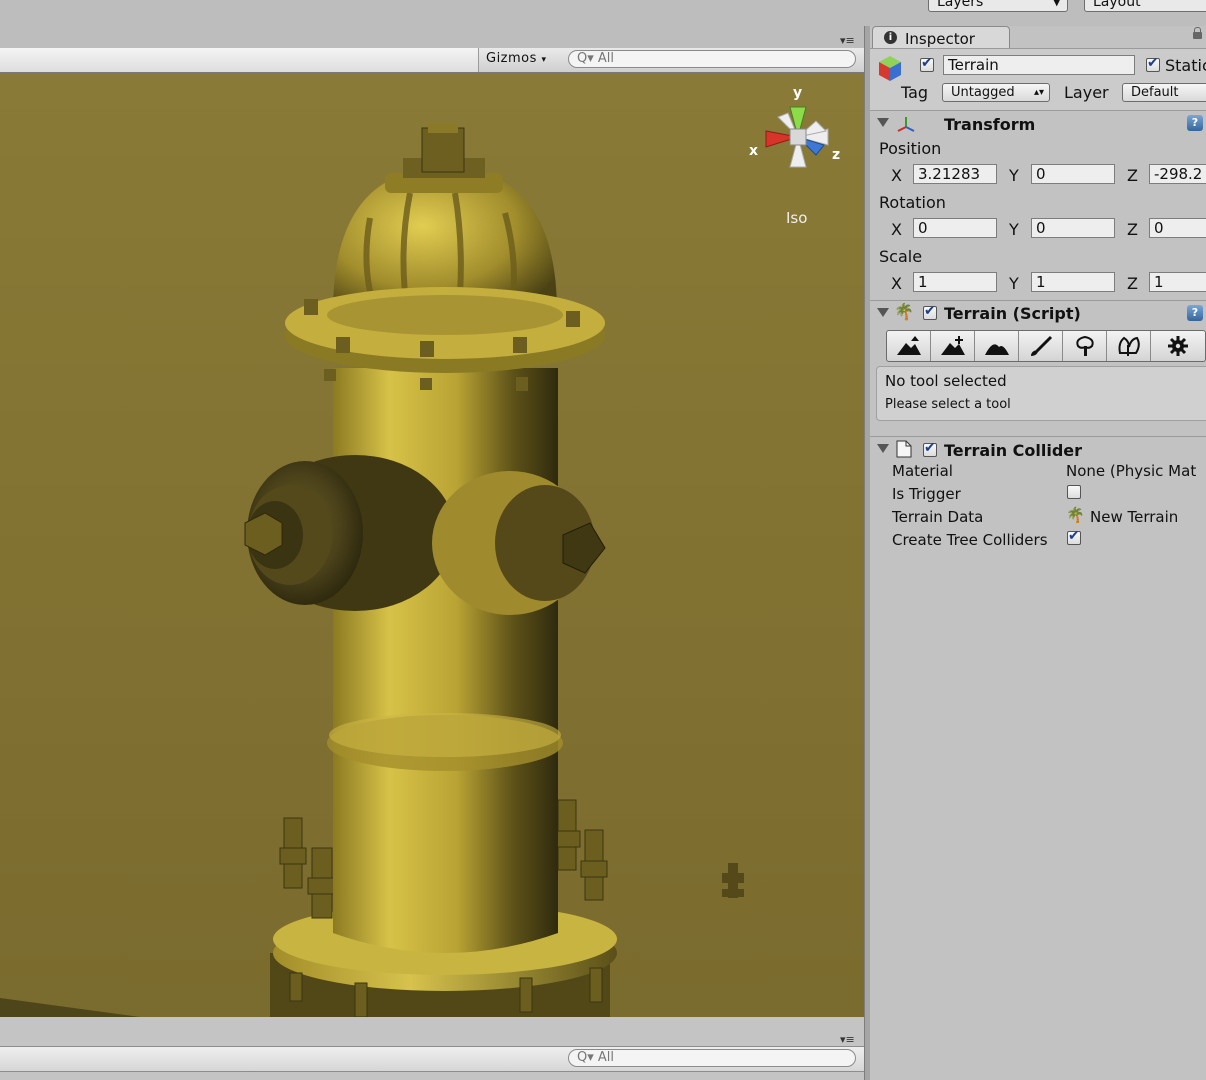 The width and height of the screenshot is (1206, 1080). I want to click on scale-y-field: 1, so click(1073, 282).